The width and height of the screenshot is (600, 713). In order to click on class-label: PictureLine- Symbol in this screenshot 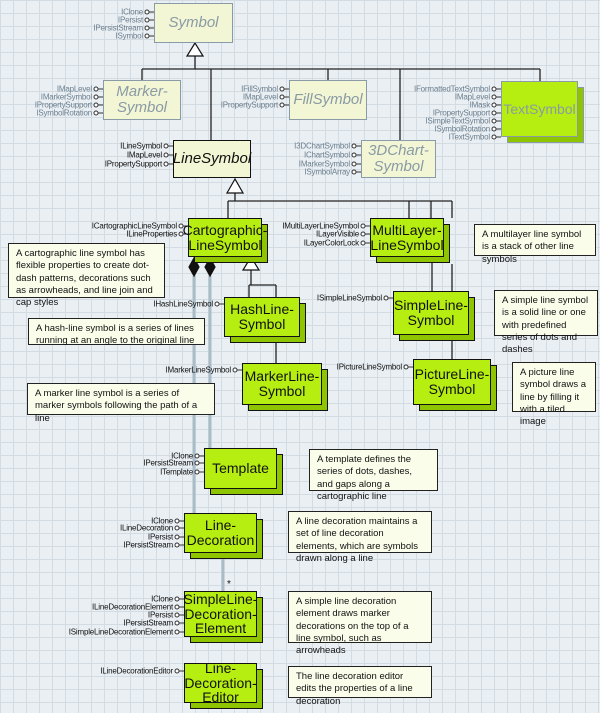, I will do `click(452, 381)`.